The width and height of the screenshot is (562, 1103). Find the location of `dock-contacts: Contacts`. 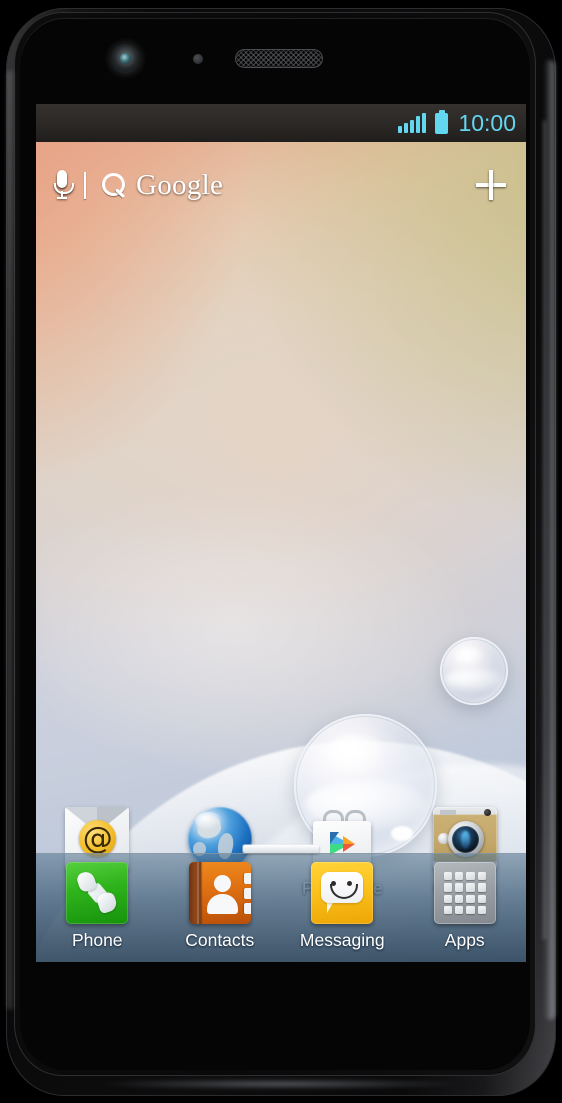

dock-contacts: Contacts is located at coordinates (220, 906).